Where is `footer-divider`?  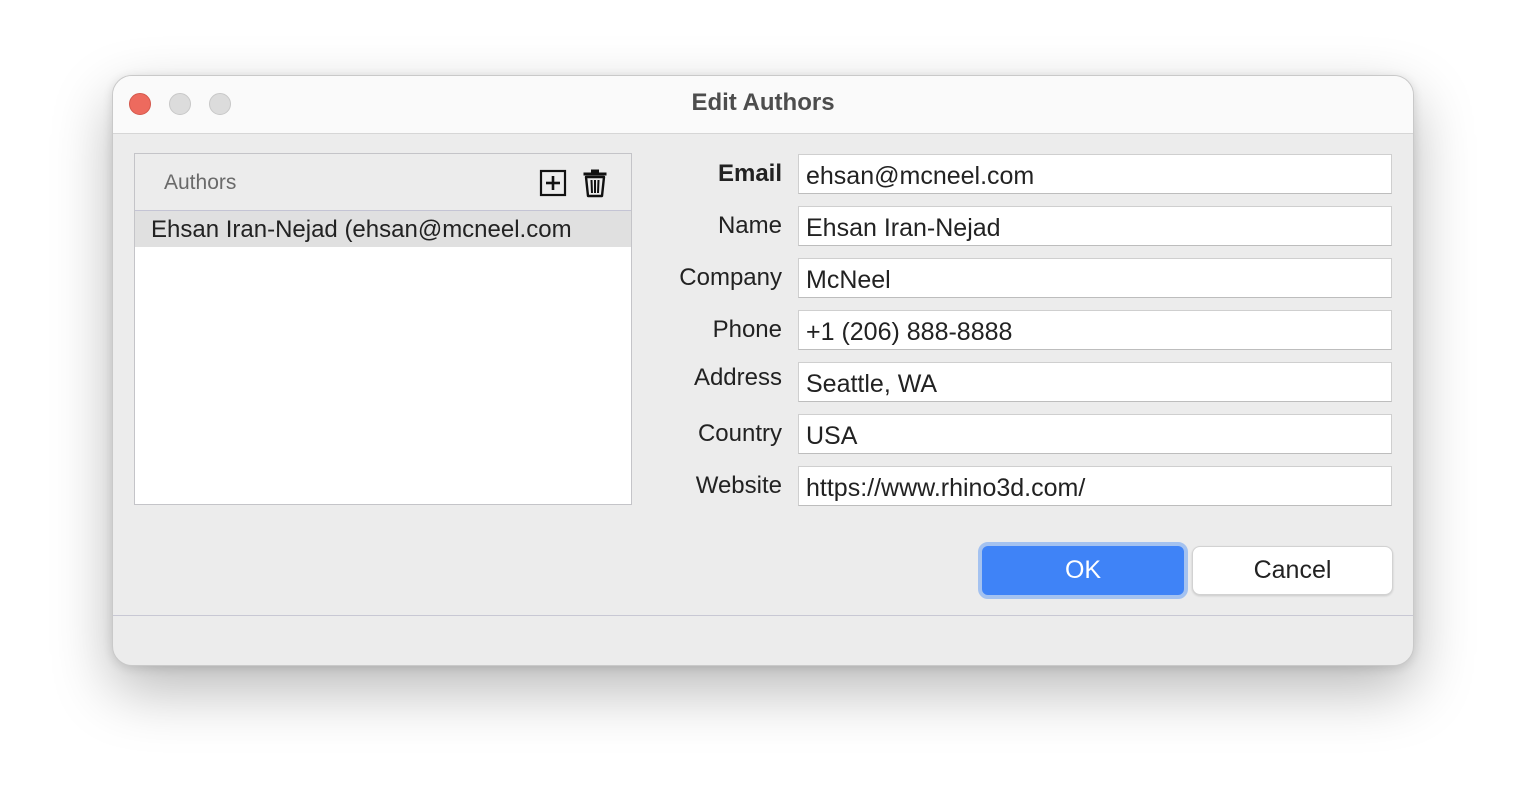 footer-divider is located at coordinates (763, 615).